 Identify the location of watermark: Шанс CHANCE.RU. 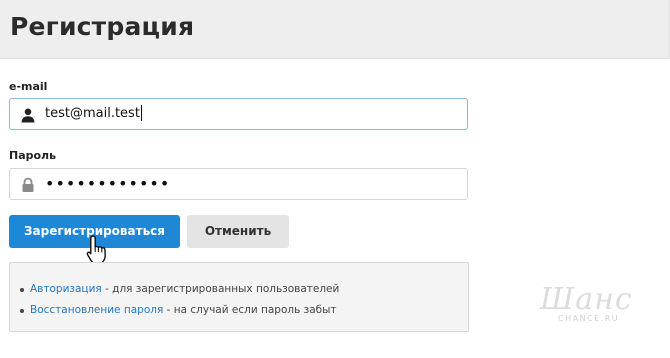
(595, 305).